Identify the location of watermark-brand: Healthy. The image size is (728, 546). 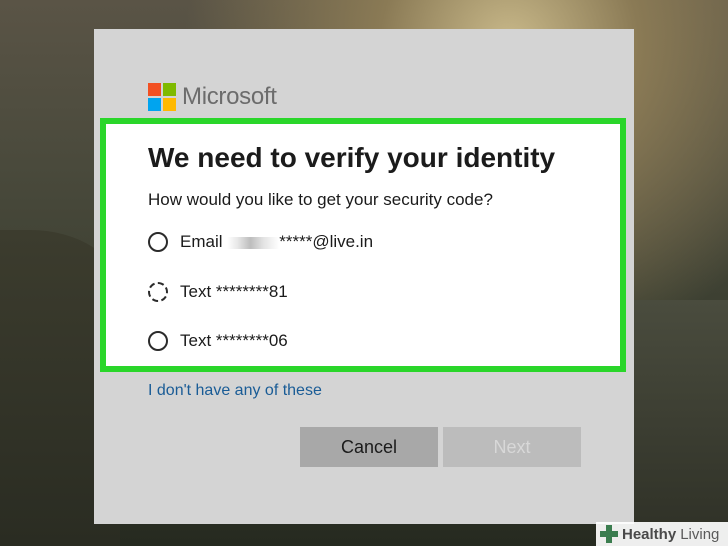
(649, 534).